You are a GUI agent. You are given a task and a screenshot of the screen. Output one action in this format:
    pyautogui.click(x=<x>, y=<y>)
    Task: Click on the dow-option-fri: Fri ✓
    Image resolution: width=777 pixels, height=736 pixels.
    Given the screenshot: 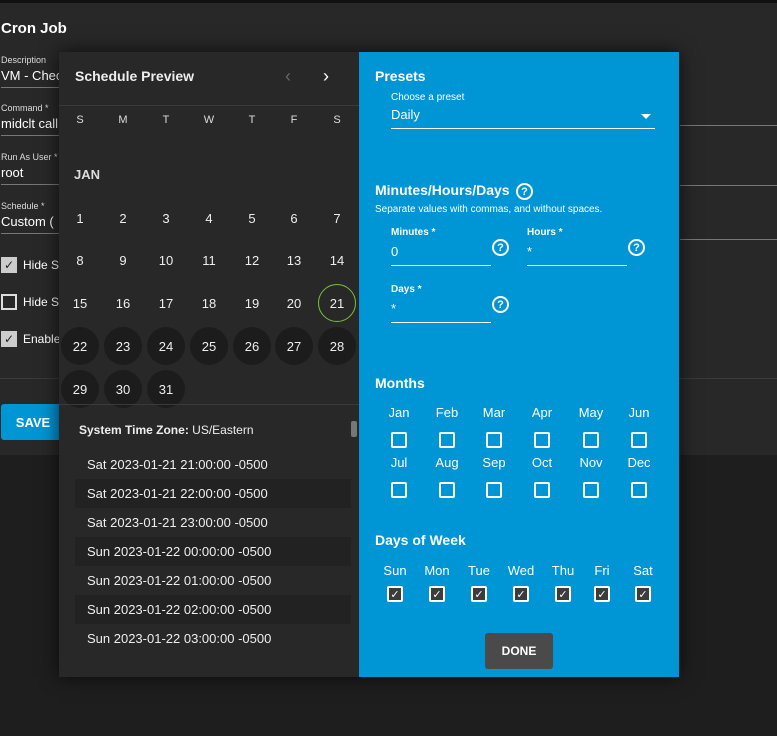 What is the action you would take?
    pyautogui.click(x=602, y=582)
    